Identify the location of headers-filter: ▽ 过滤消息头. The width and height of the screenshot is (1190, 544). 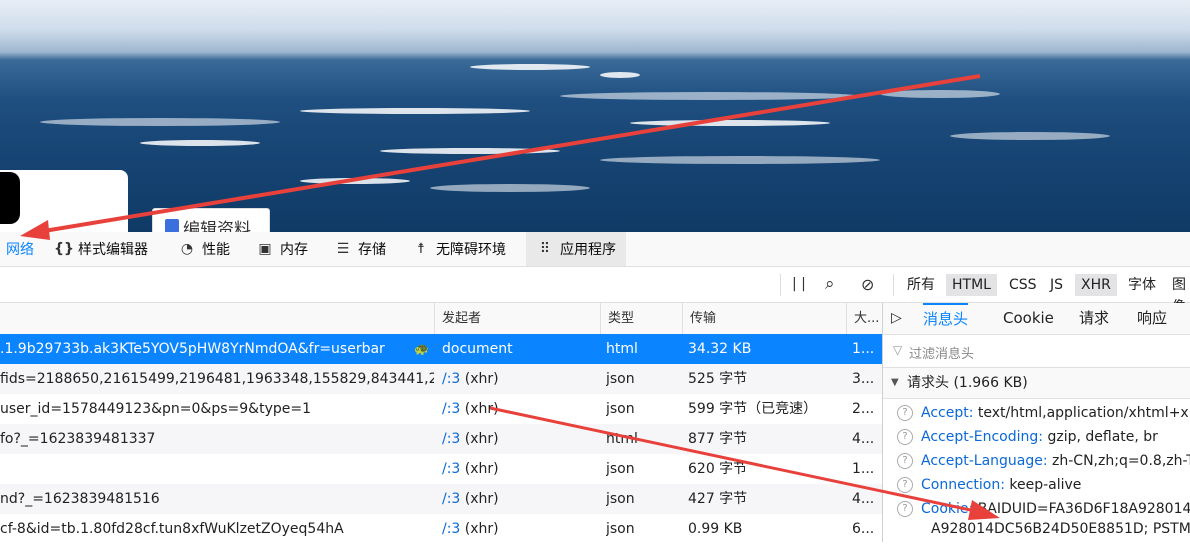
(1036, 351).